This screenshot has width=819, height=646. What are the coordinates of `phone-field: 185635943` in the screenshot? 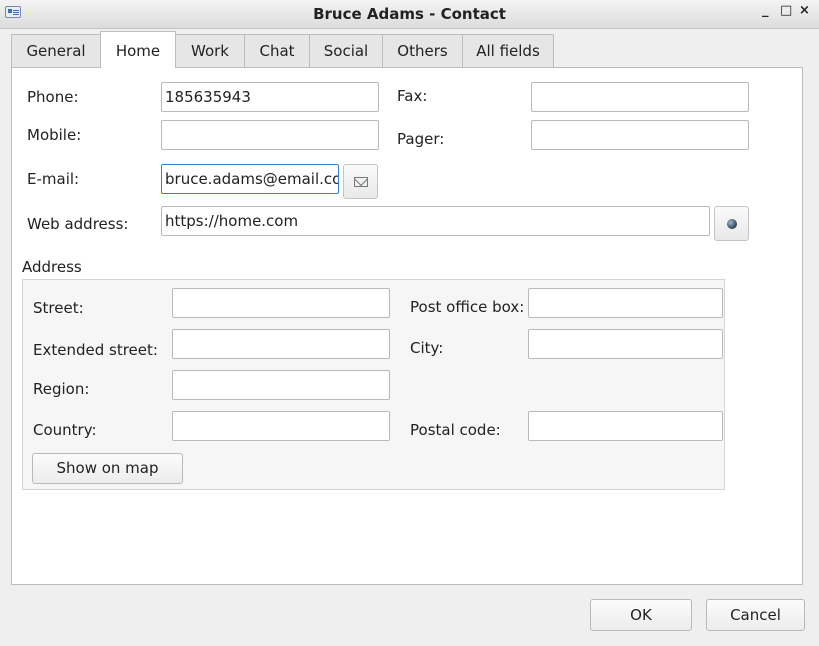 It's located at (270, 97).